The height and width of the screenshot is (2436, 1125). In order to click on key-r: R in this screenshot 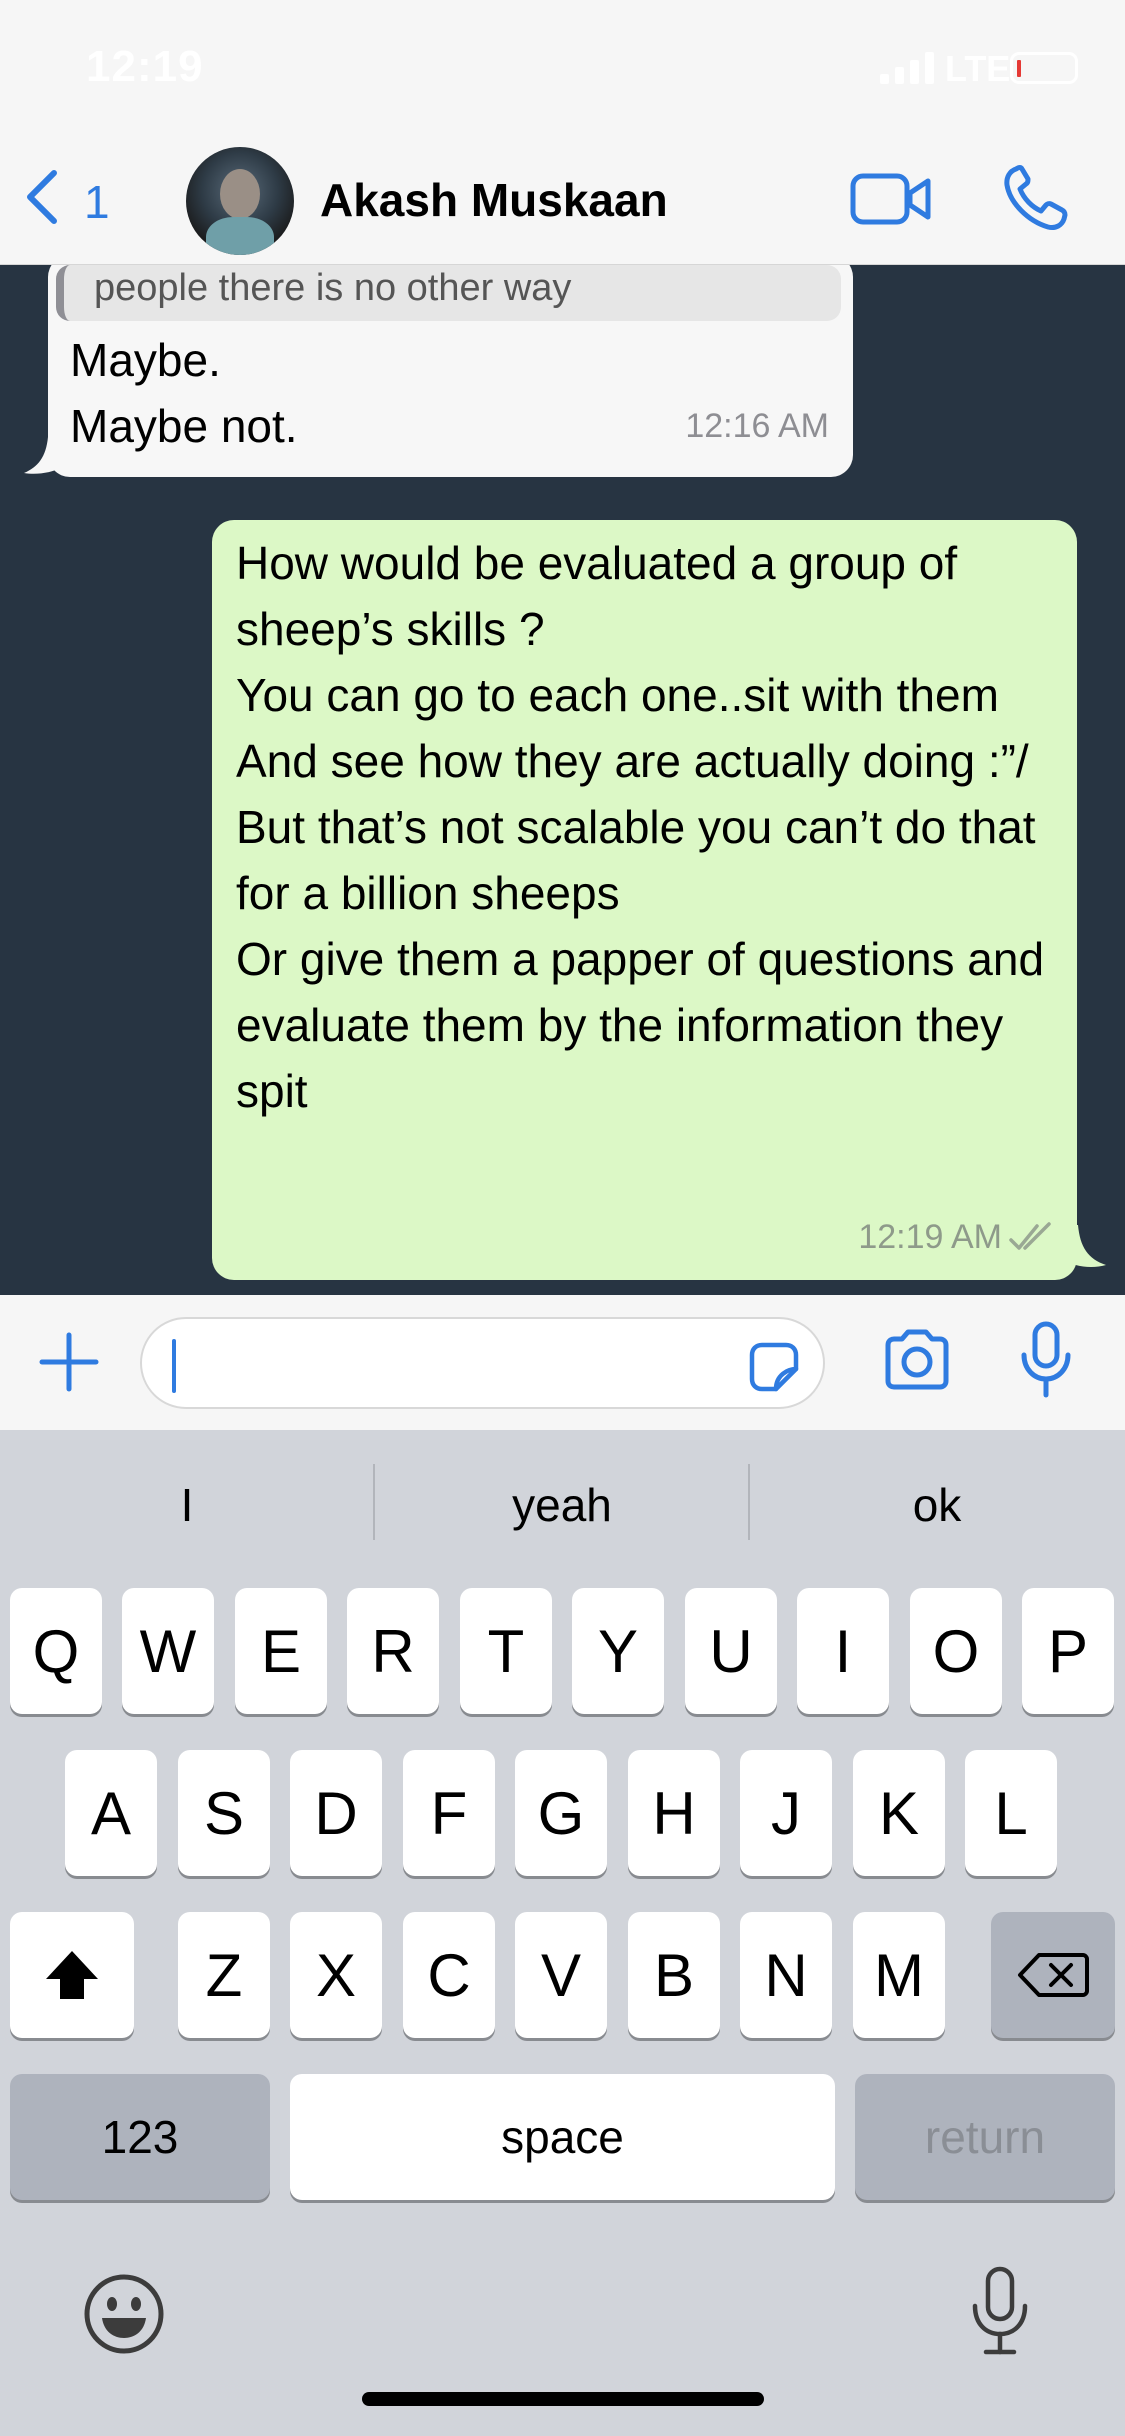, I will do `click(393, 1651)`.